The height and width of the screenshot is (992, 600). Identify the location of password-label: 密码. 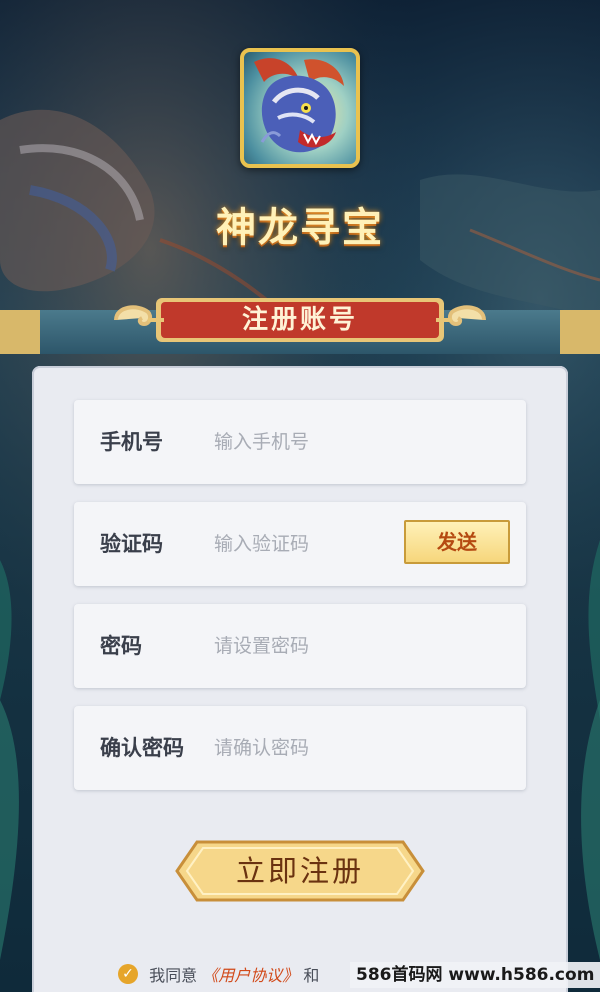
(121, 646).